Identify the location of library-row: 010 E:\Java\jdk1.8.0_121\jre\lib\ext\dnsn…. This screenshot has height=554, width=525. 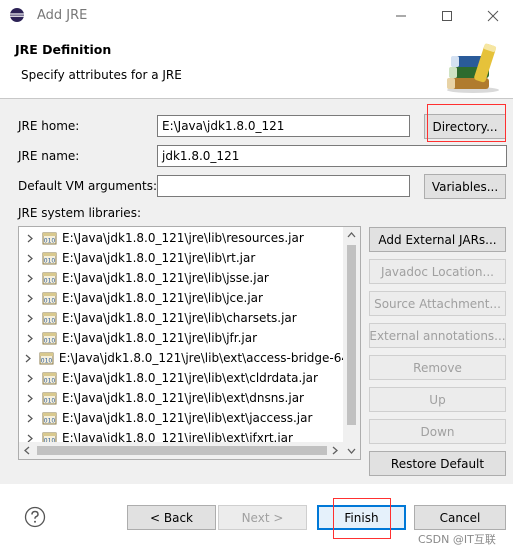
(184, 398).